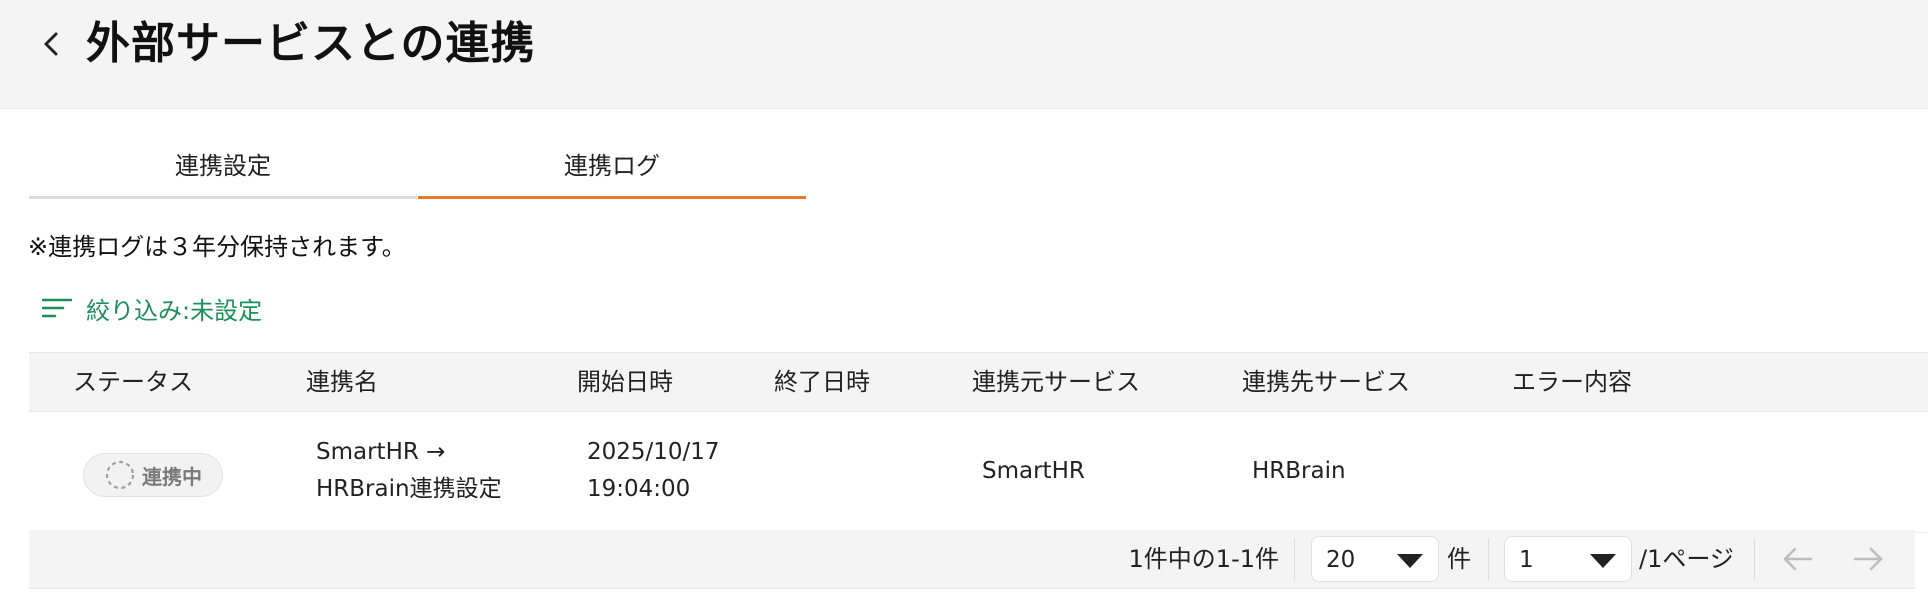 The width and height of the screenshot is (1928, 604). What do you see at coordinates (223, 169) in the screenshot?
I see `tab-integration-settings: 連携設定` at bounding box center [223, 169].